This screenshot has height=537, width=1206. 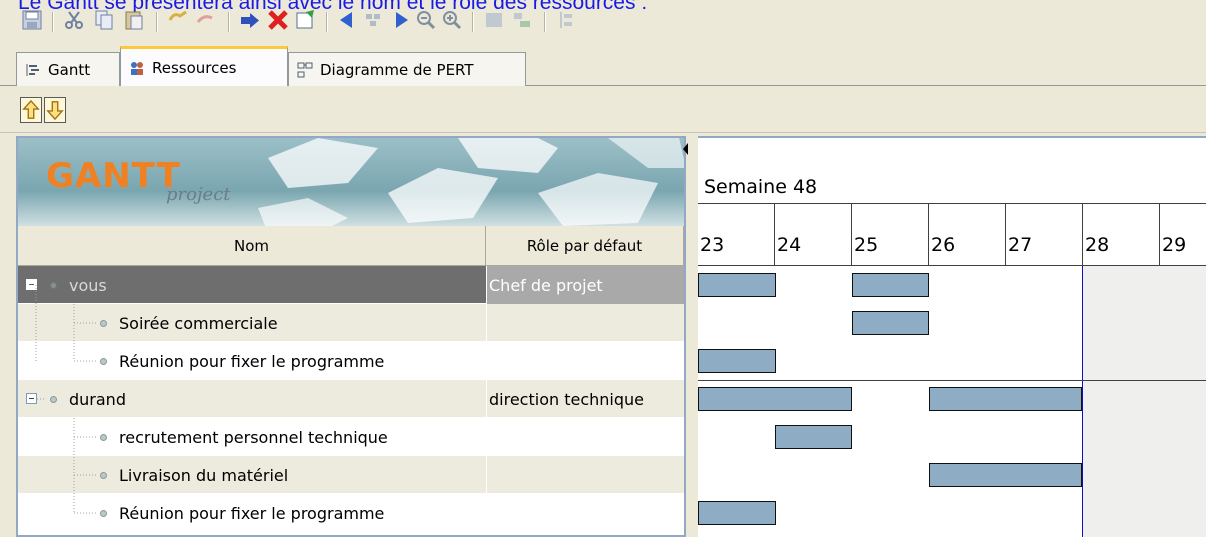 What do you see at coordinates (712, 245) in the screenshot?
I see `day-cell: 23` at bounding box center [712, 245].